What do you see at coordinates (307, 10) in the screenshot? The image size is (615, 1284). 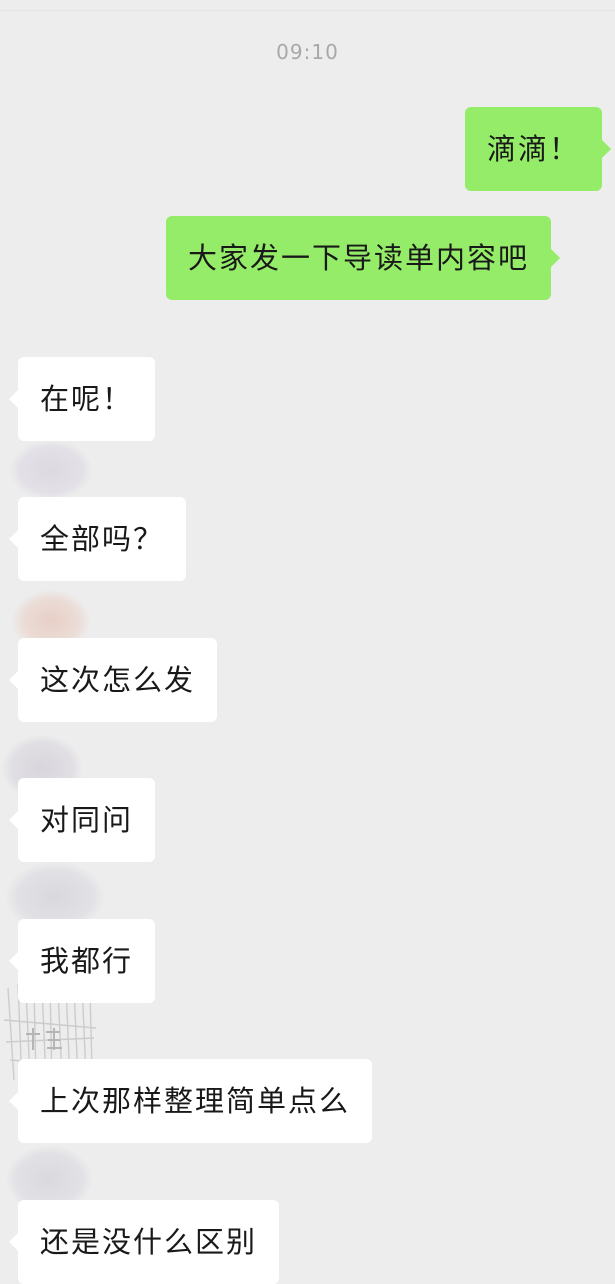 I see `top-divider` at bounding box center [307, 10].